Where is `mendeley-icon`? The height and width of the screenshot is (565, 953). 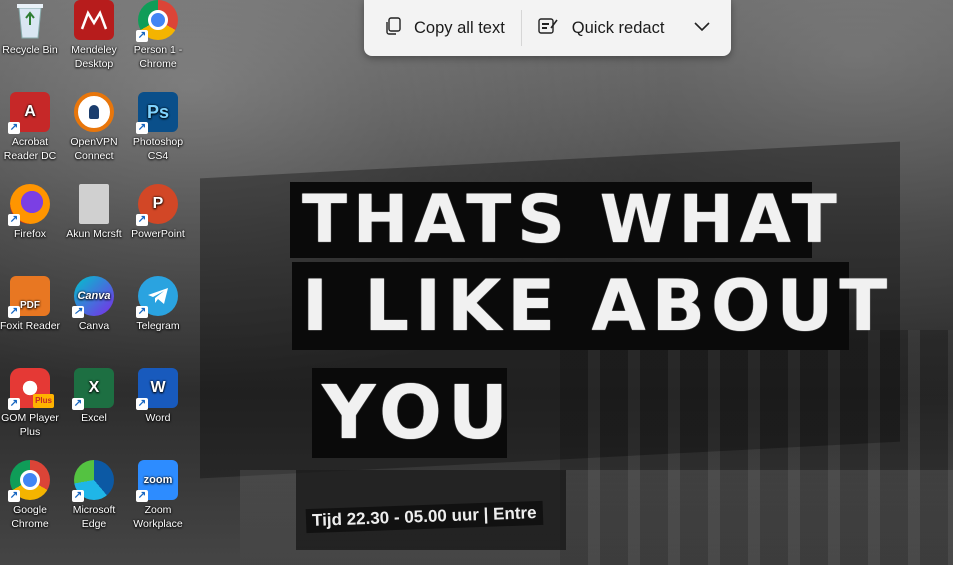
mendeley-icon is located at coordinates (94, 20).